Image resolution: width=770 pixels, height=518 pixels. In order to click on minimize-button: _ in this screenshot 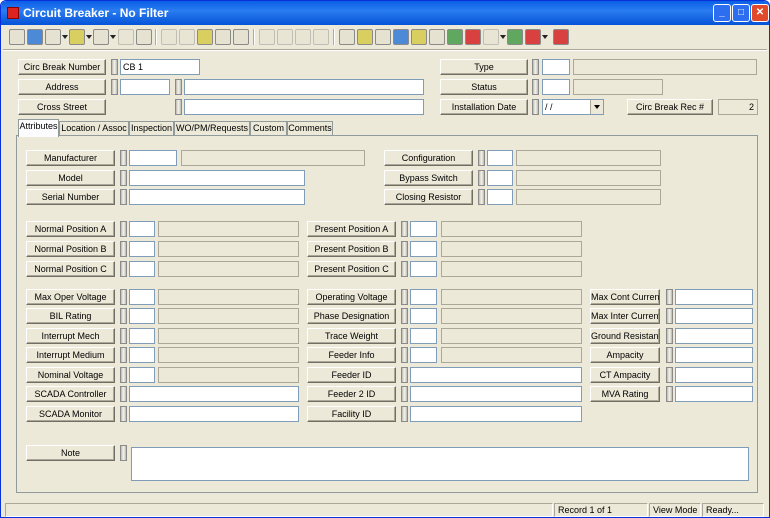, I will do `click(722, 13)`.